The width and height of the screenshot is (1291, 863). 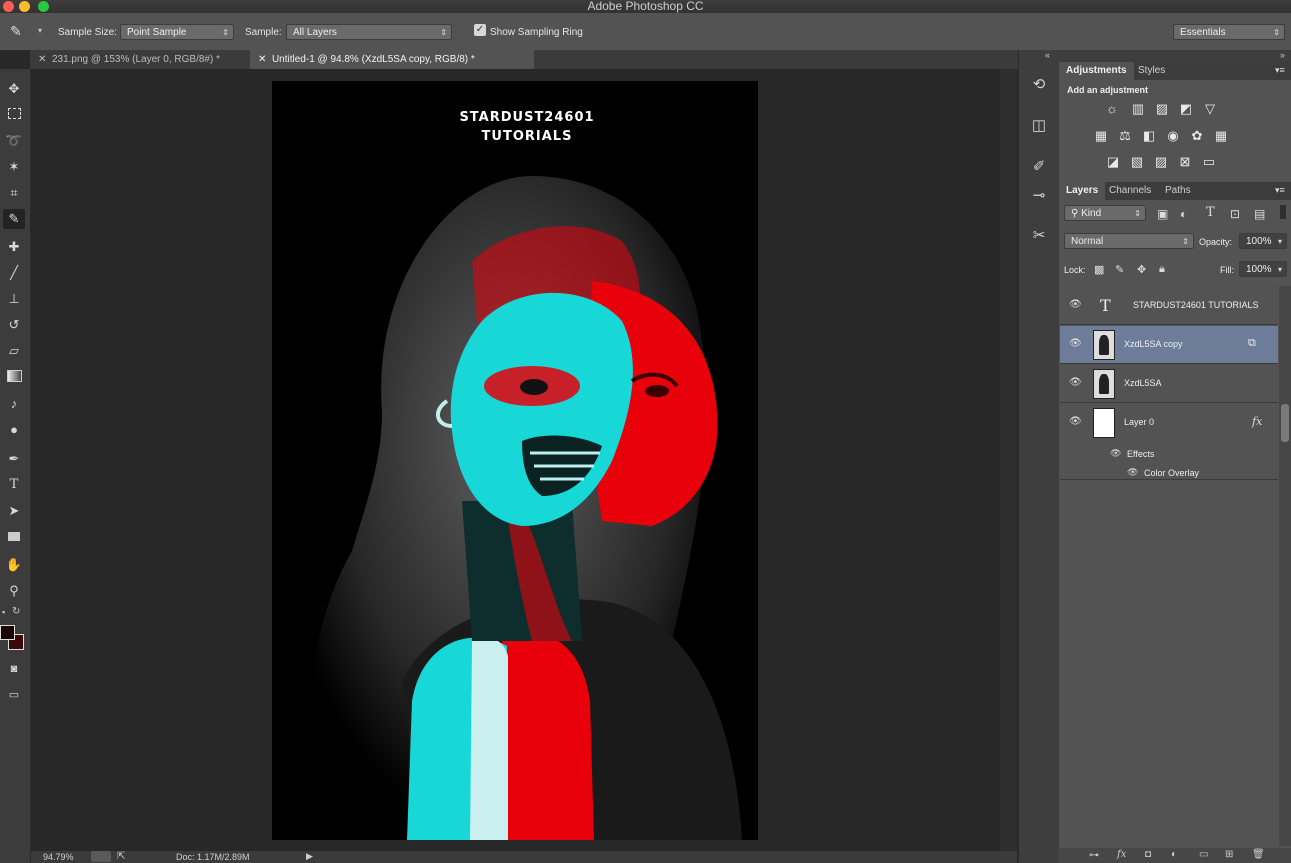 I want to click on lock-position-icon: ✥, so click(x=1141, y=269).